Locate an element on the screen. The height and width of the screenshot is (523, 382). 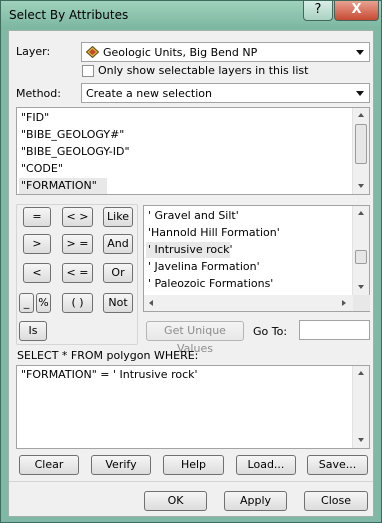
expression-textarea: "FORMATION" = ' Intrusive rock' is located at coordinates (193, 407).